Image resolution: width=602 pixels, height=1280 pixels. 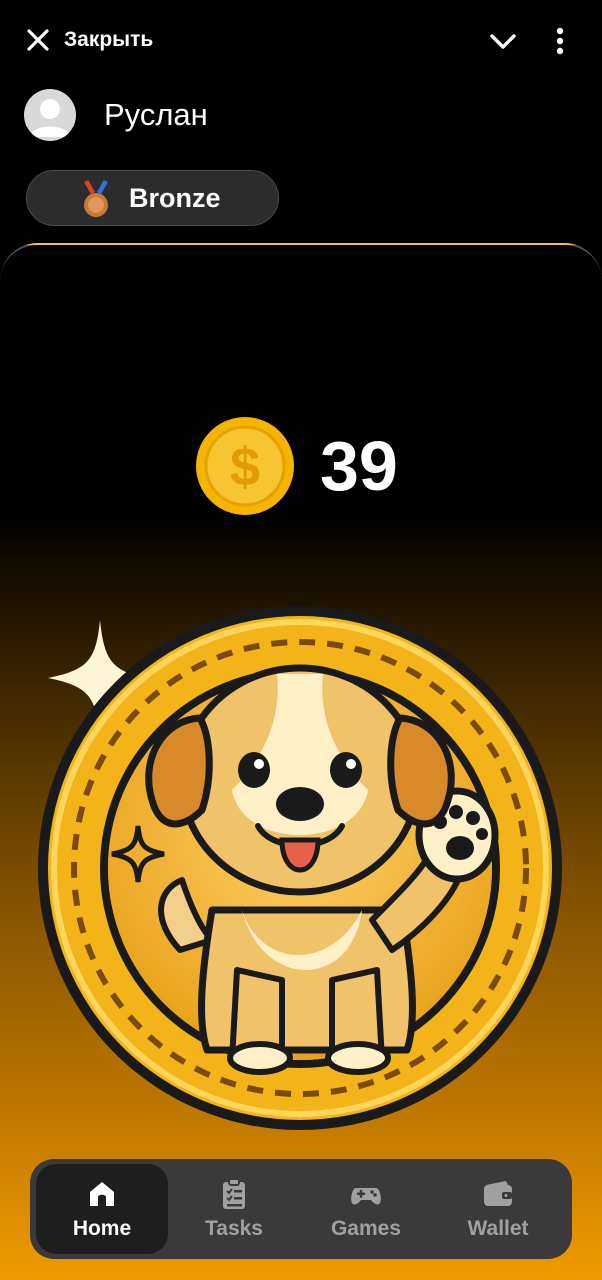 What do you see at coordinates (498, 1193) in the screenshot?
I see `wallet-icon` at bounding box center [498, 1193].